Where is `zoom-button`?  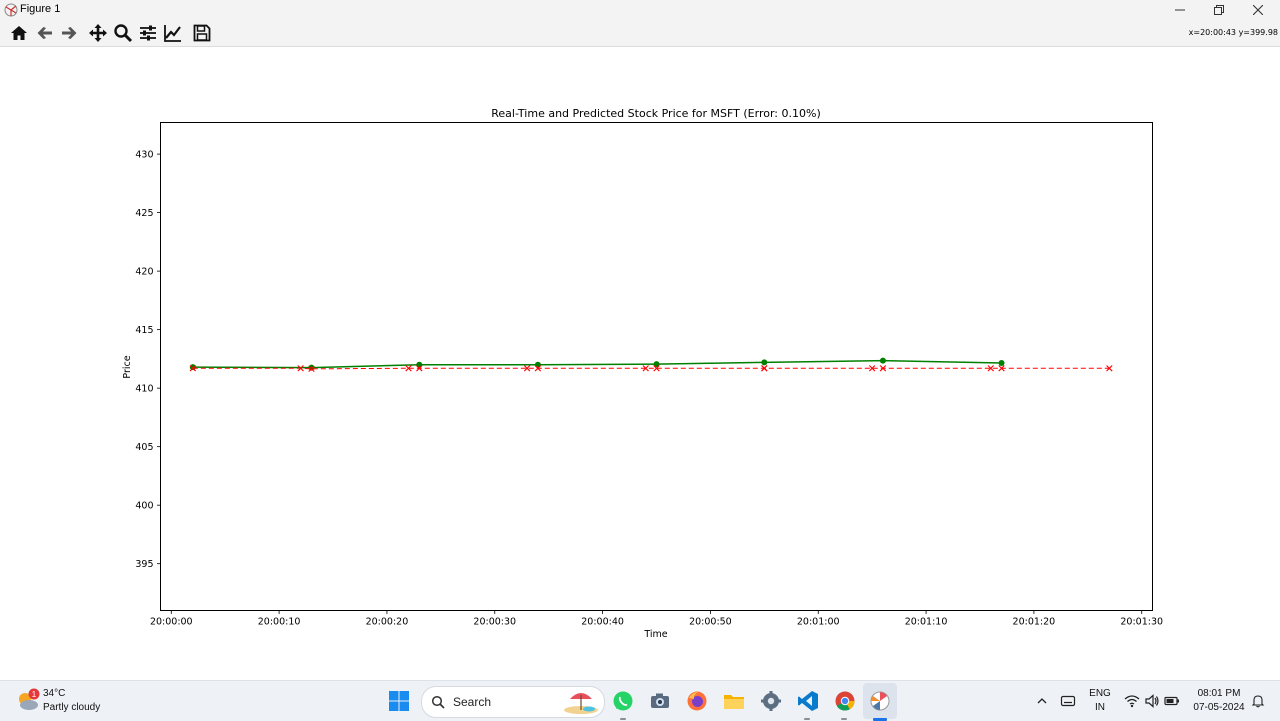
zoom-button is located at coordinates (123, 33).